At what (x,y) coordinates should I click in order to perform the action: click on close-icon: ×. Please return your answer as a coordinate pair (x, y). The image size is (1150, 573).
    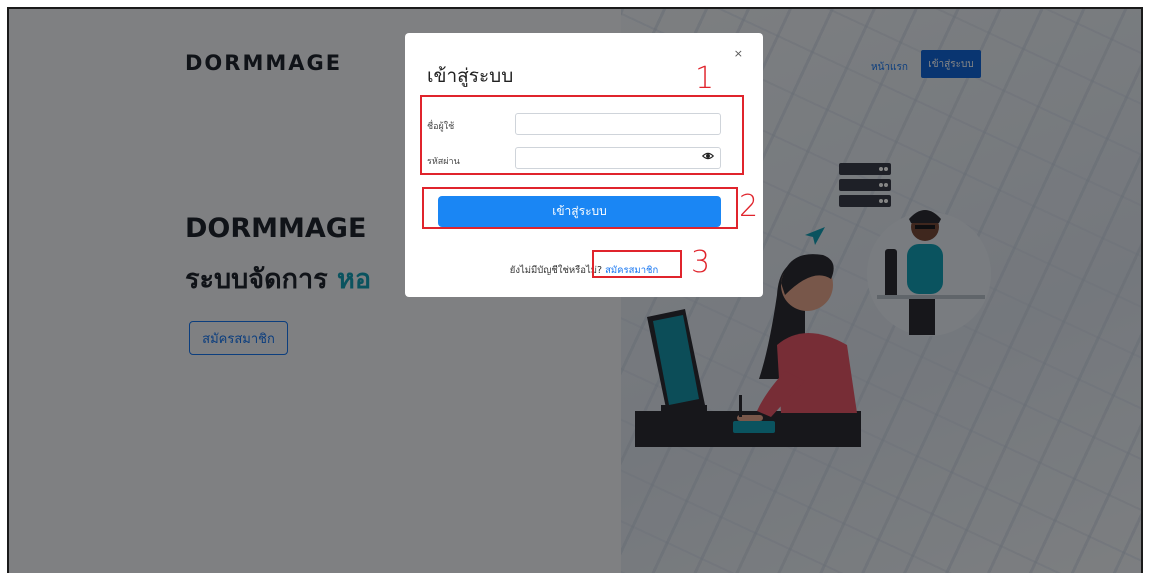
    Looking at the image, I should click on (738, 53).